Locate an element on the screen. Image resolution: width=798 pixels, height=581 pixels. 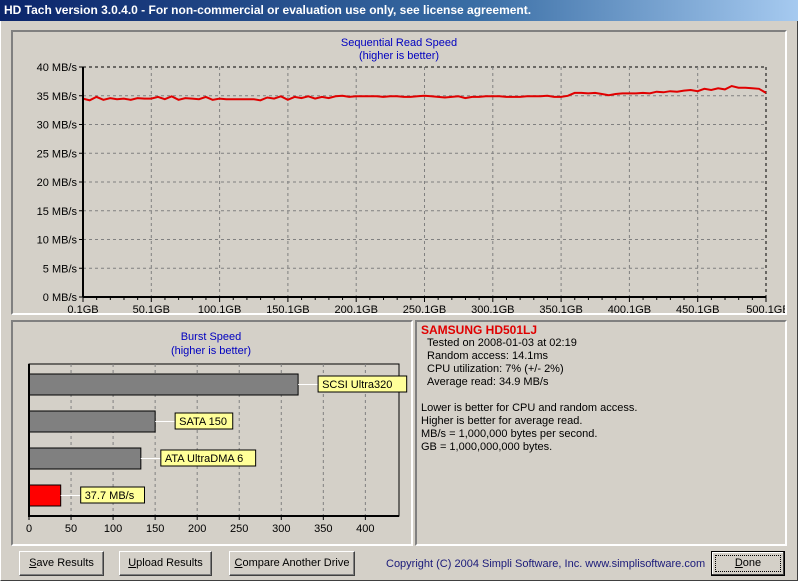
x-tick-label: 0 is located at coordinates (29, 529).